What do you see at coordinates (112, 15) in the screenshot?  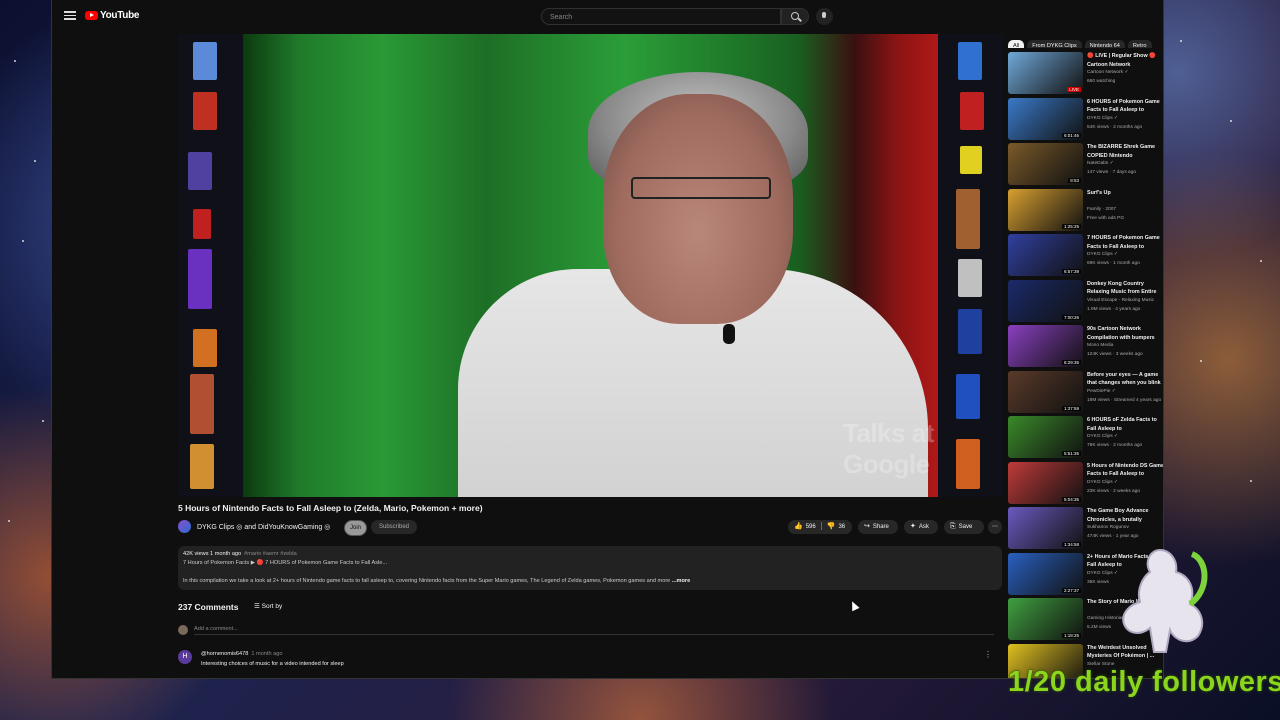 I see `youtube-logo: YouTube` at bounding box center [112, 15].